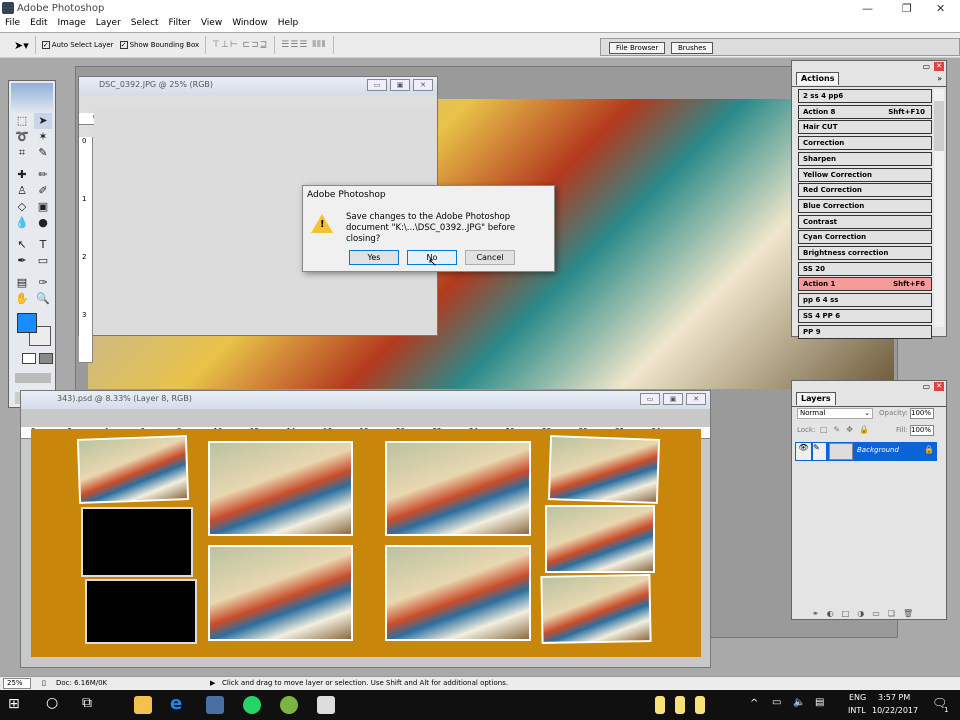 Image resolution: width=960 pixels, height=720 pixels. What do you see at coordinates (865, 253) in the screenshot?
I see `action-item: Brightness correction` at bounding box center [865, 253].